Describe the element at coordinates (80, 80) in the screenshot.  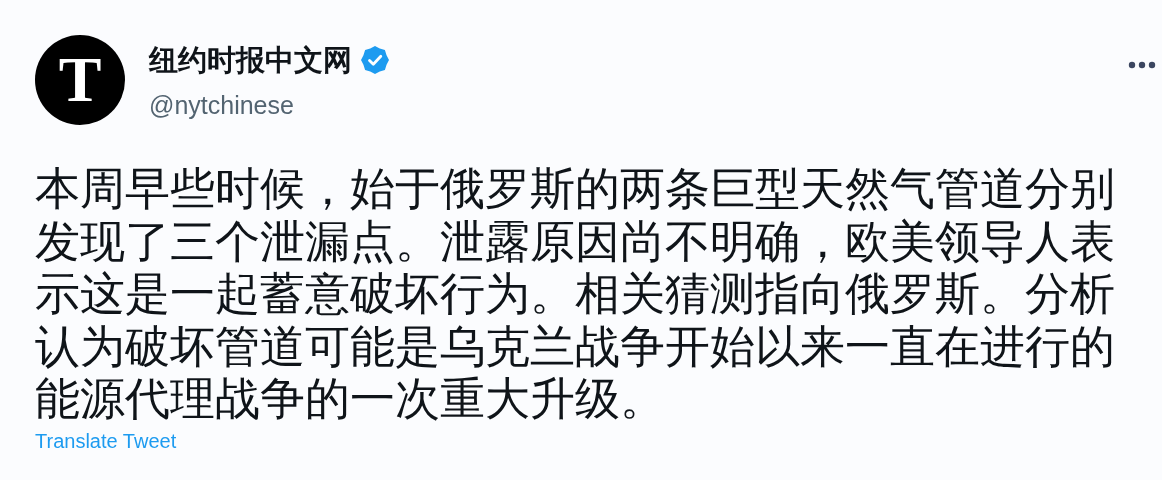
I see `avatar: T` at that location.